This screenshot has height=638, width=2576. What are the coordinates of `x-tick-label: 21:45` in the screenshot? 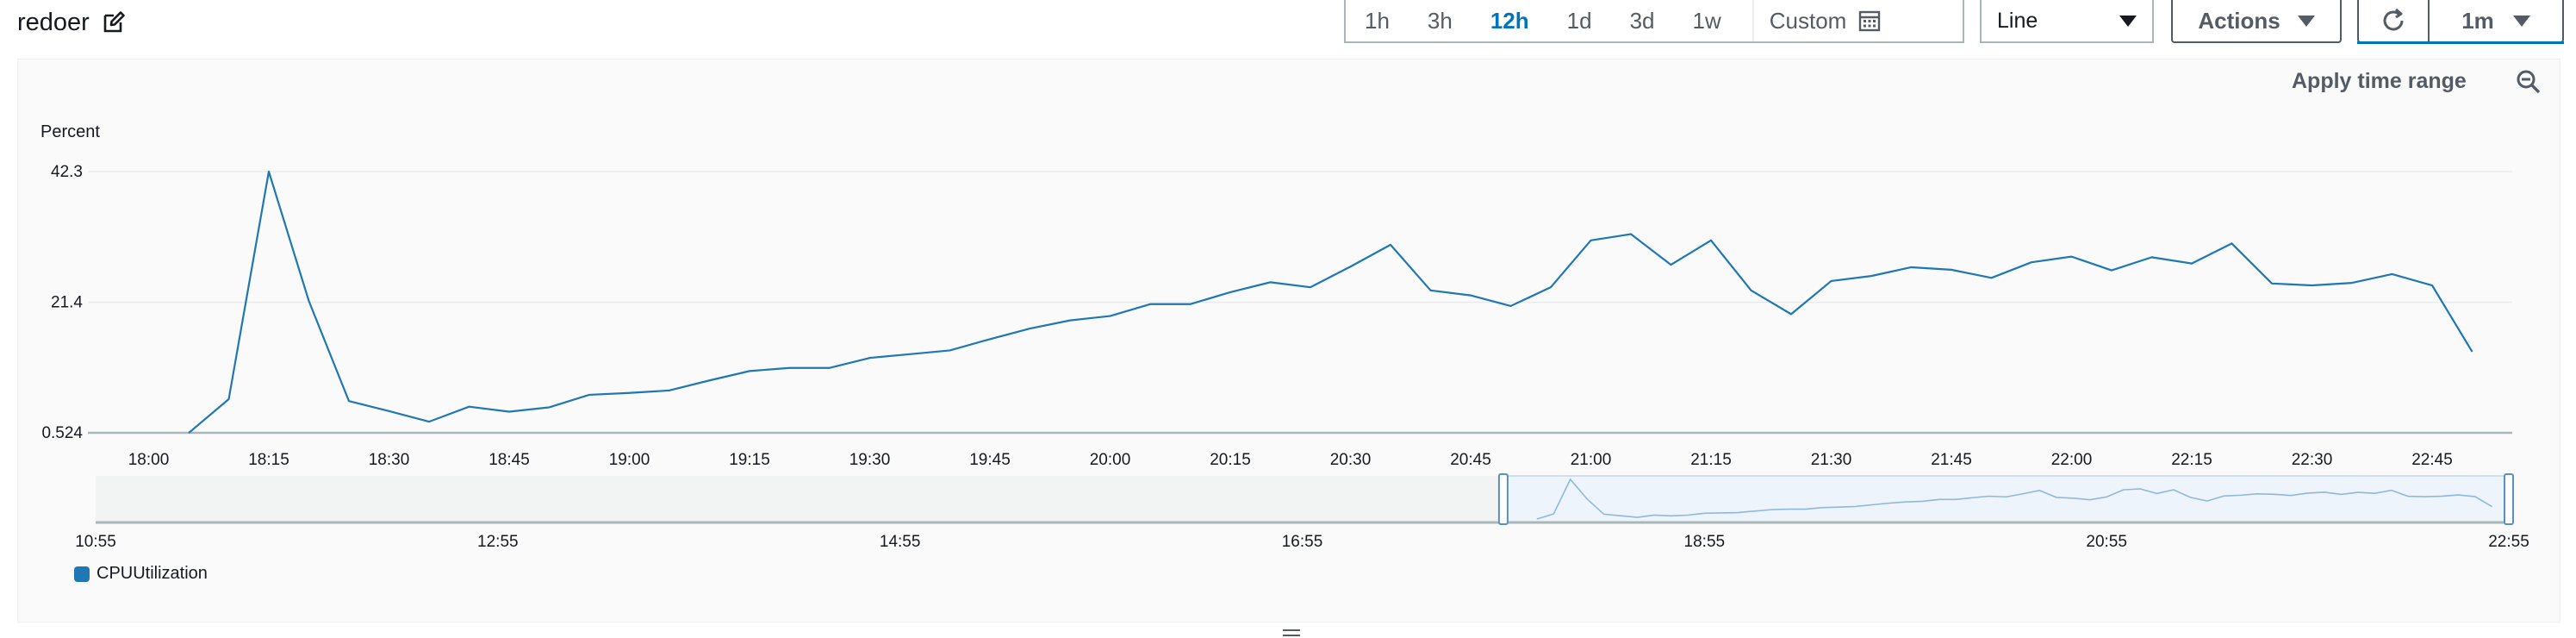 It's located at (1952, 460).